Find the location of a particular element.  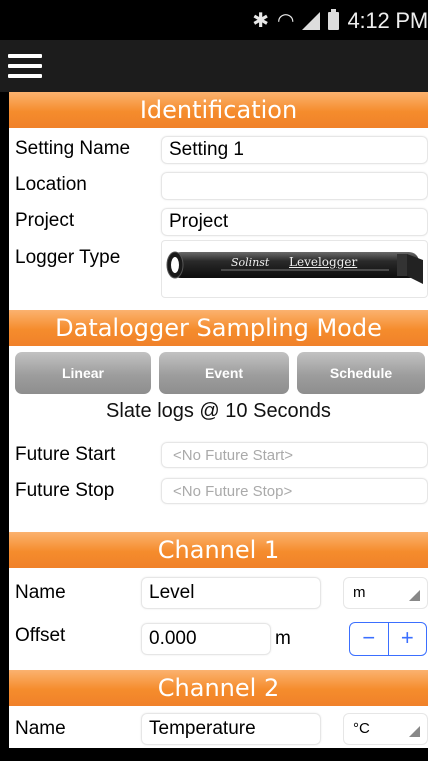

location-label: Location is located at coordinates (51, 184).